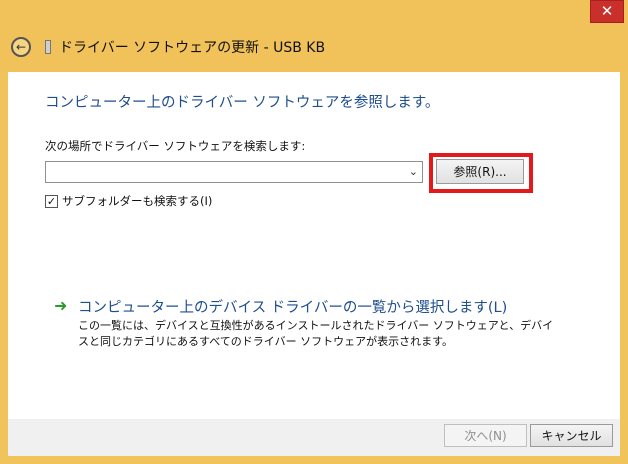 The width and height of the screenshot is (628, 464). I want to click on button-bar: 次へ(N) キャンセル, so click(314, 437).